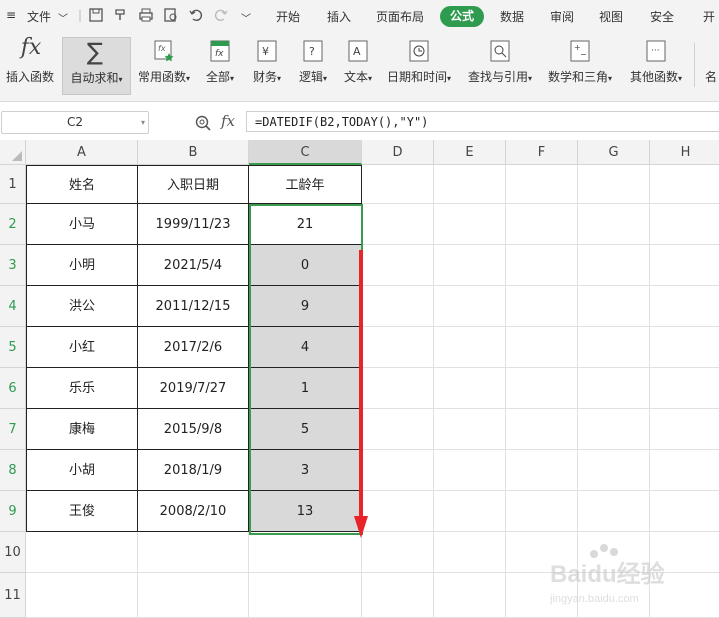 The height and width of the screenshot is (618, 719). I want to click on cell-d1, so click(398, 184).